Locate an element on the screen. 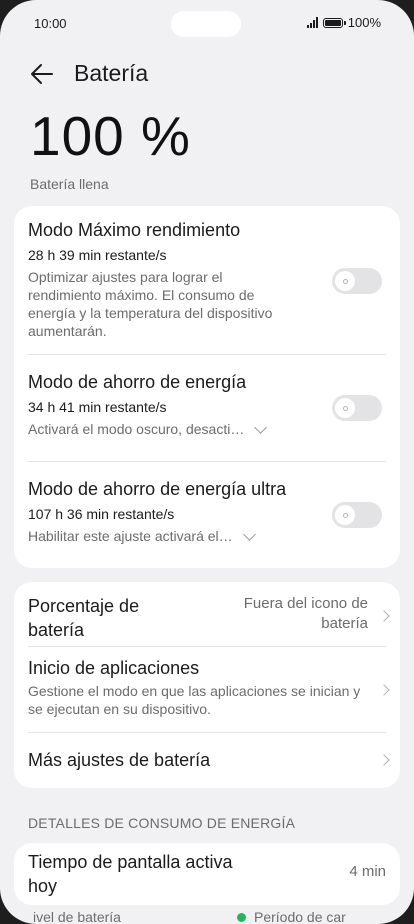 The width and height of the screenshot is (414, 924). more-battery-settings: Más ajustes de batería is located at coordinates (209, 760).